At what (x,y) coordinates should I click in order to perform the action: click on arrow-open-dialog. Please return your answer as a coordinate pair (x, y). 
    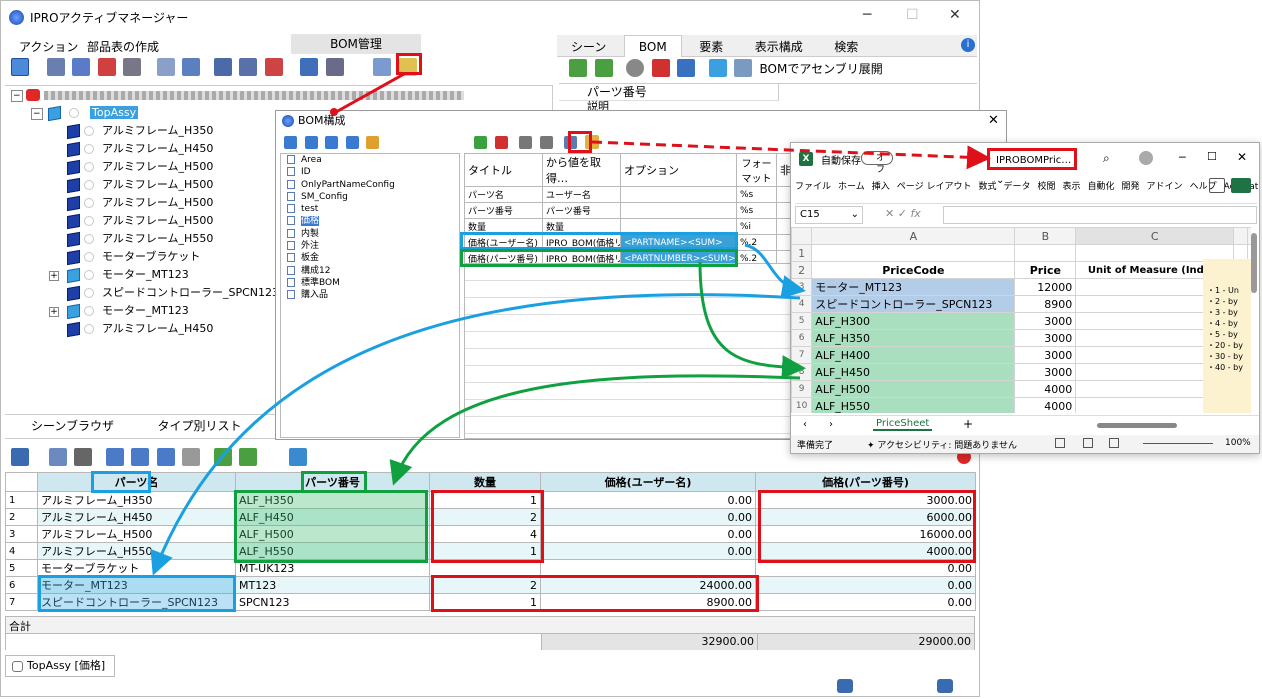
    Looking at the image, I should click on (370, 93).